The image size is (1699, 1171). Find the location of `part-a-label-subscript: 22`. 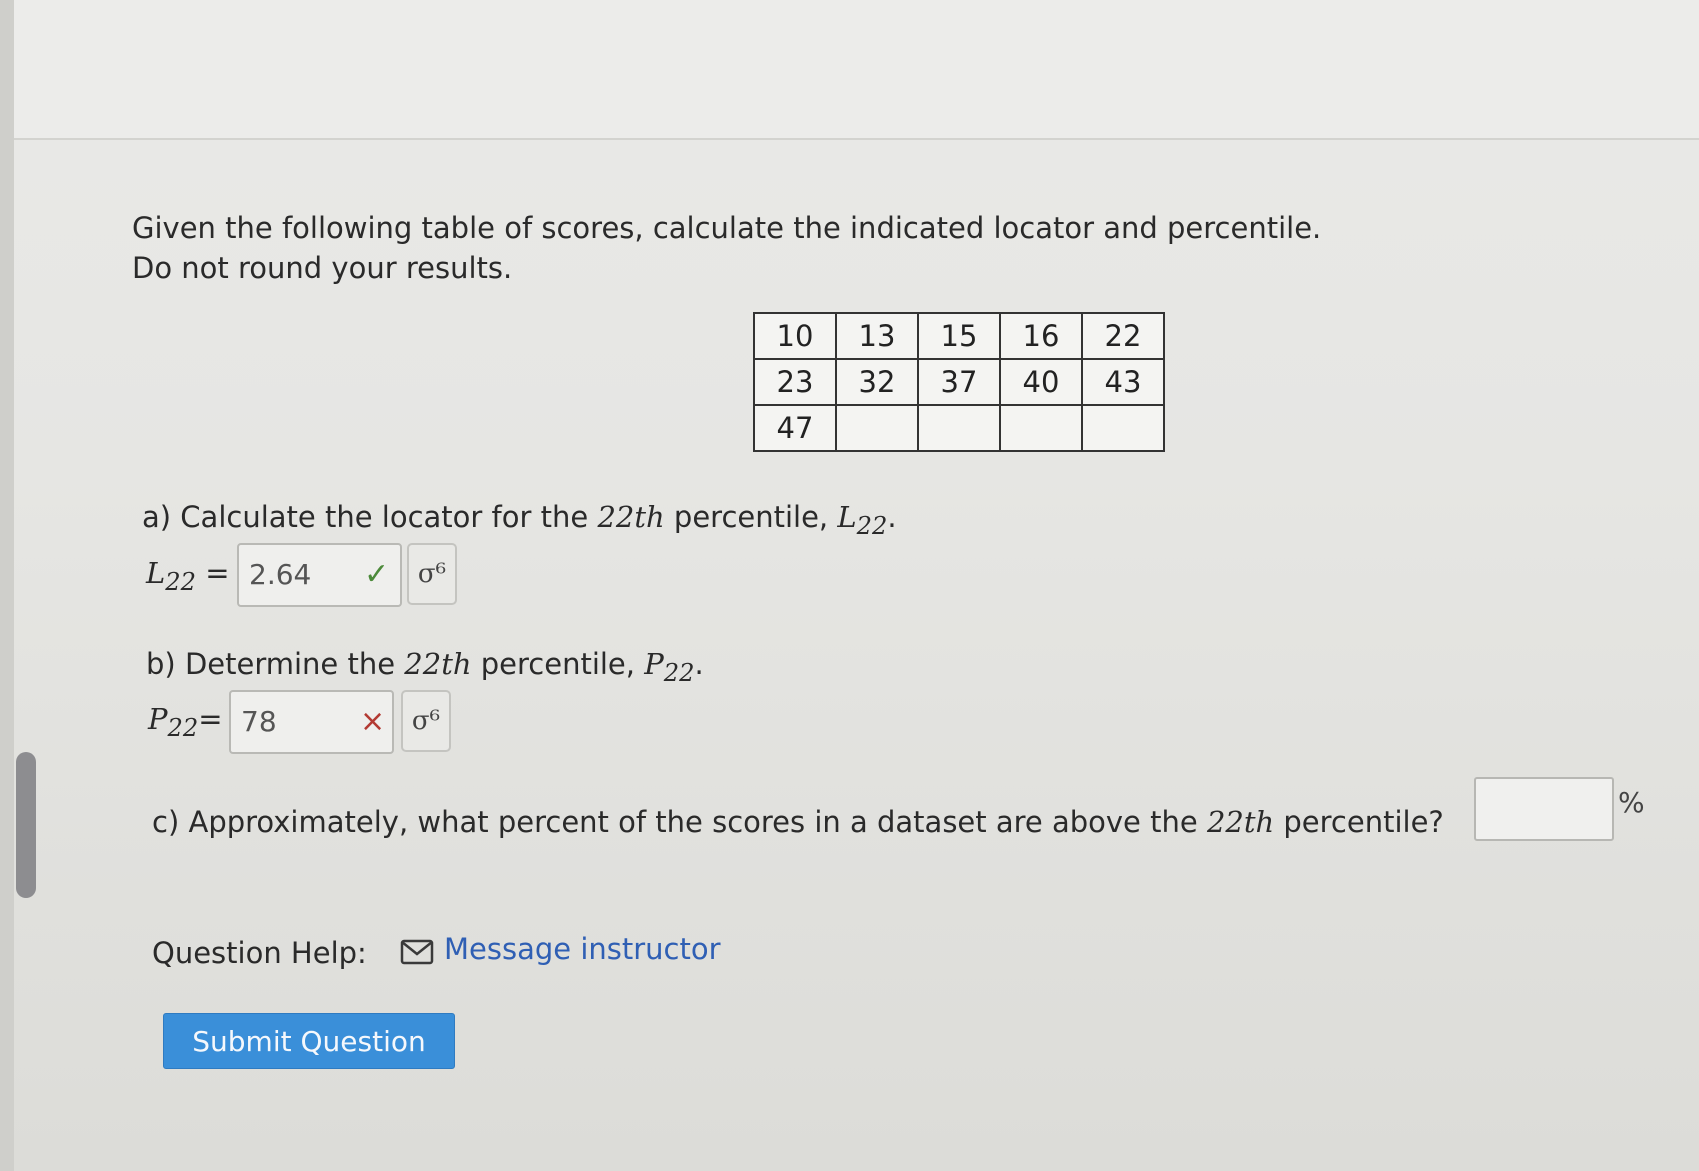

part-a-label-subscript: 22 is located at coordinates (181, 581).